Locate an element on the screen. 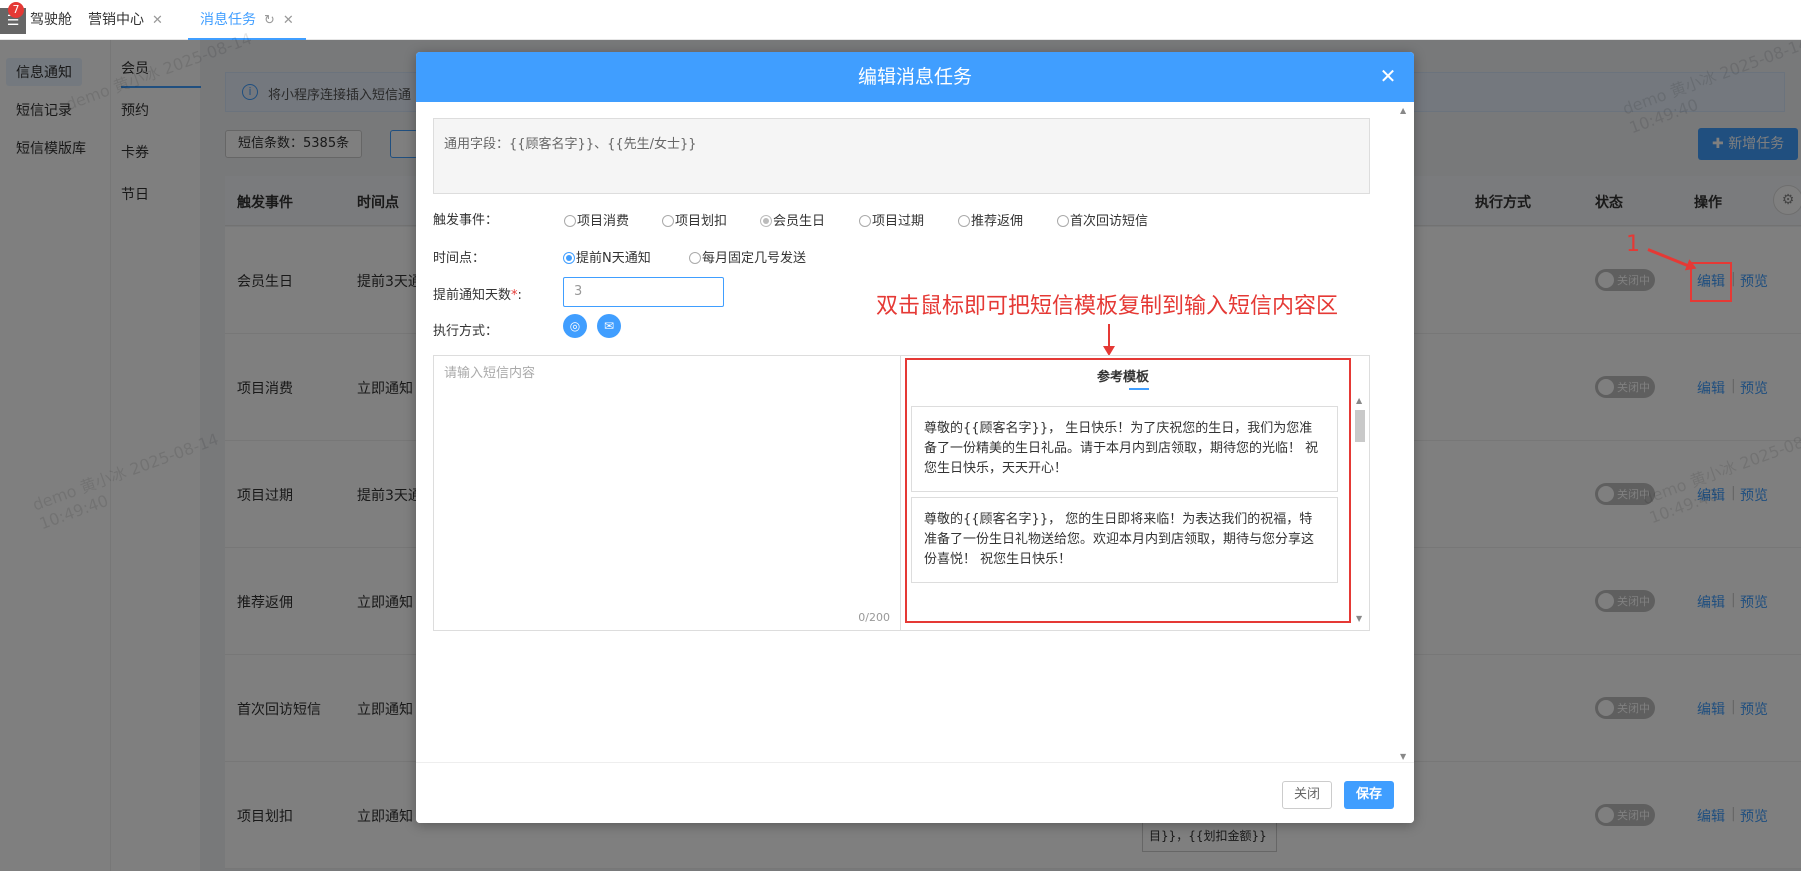 This screenshot has width=1801, height=871. radio-label: 会员生日 is located at coordinates (799, 221).